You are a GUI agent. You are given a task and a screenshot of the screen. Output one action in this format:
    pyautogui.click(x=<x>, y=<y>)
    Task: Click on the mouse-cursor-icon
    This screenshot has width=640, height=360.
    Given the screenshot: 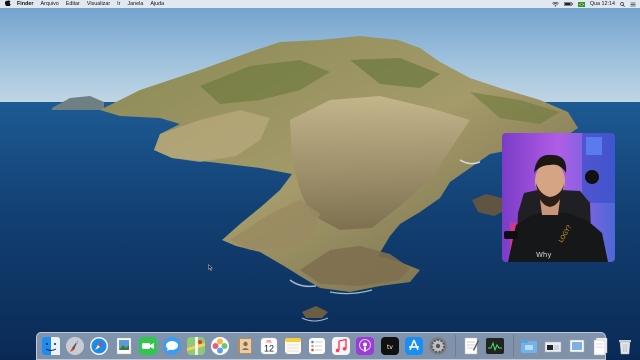 What is the action you would take?
    pyautogui.click(x=210, y=267)
    